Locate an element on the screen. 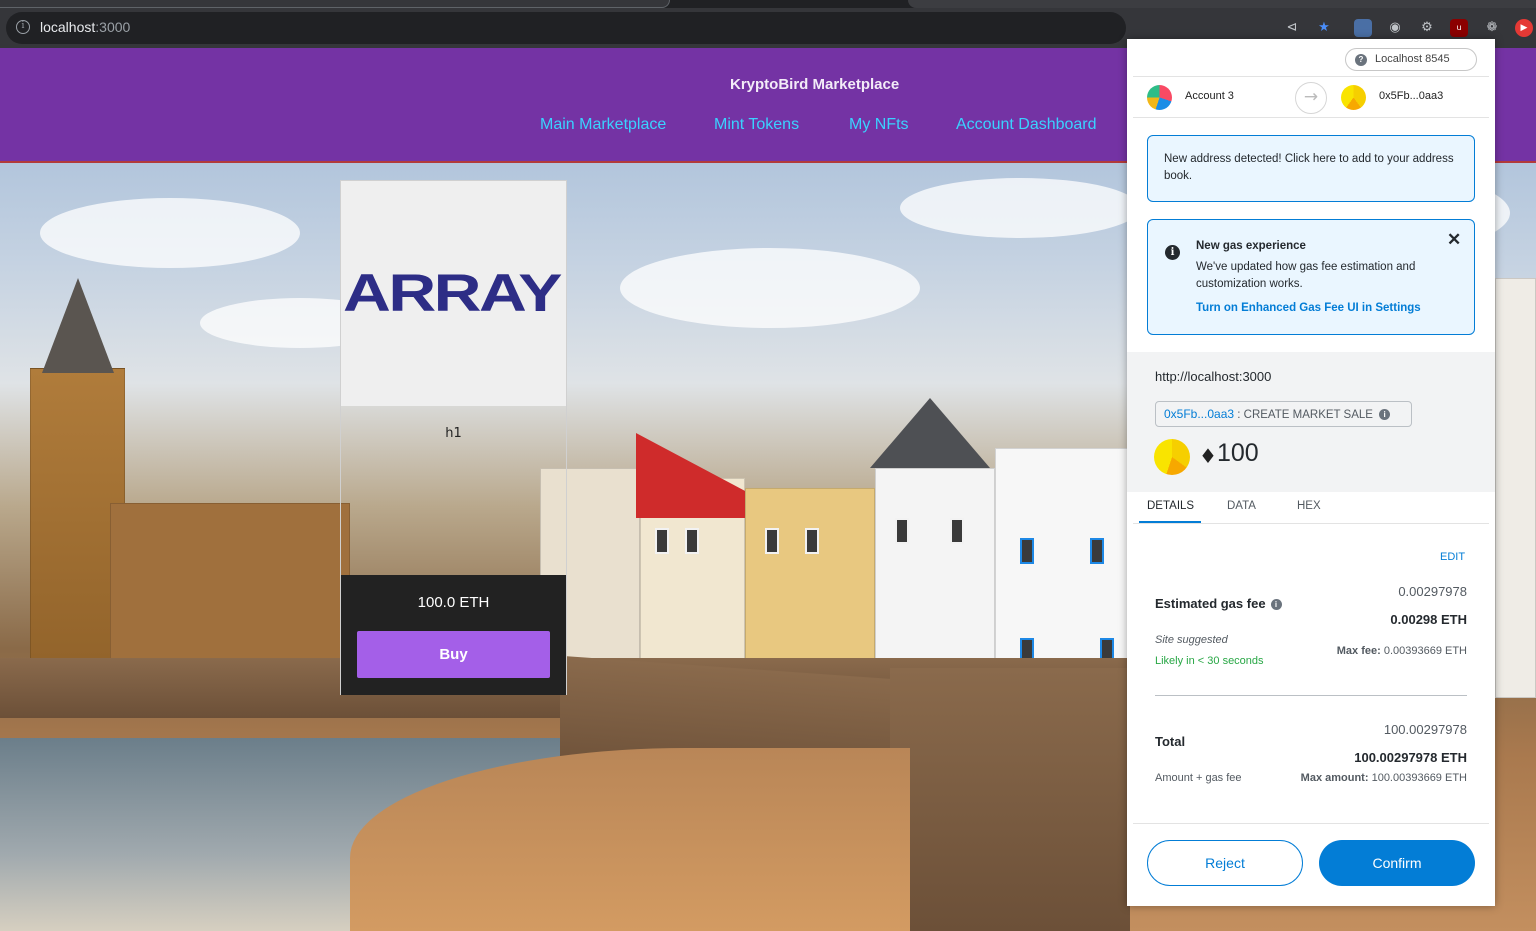 The height and width of the screenshot is (931, 1536). ublock-icon: u is located at coordinates (1459, 28).